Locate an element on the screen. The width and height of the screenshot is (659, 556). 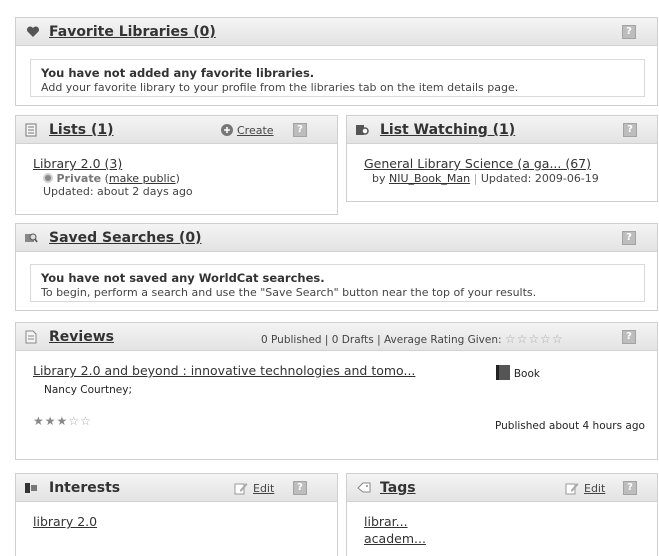
review-icon is located at coordinates (31, 337).